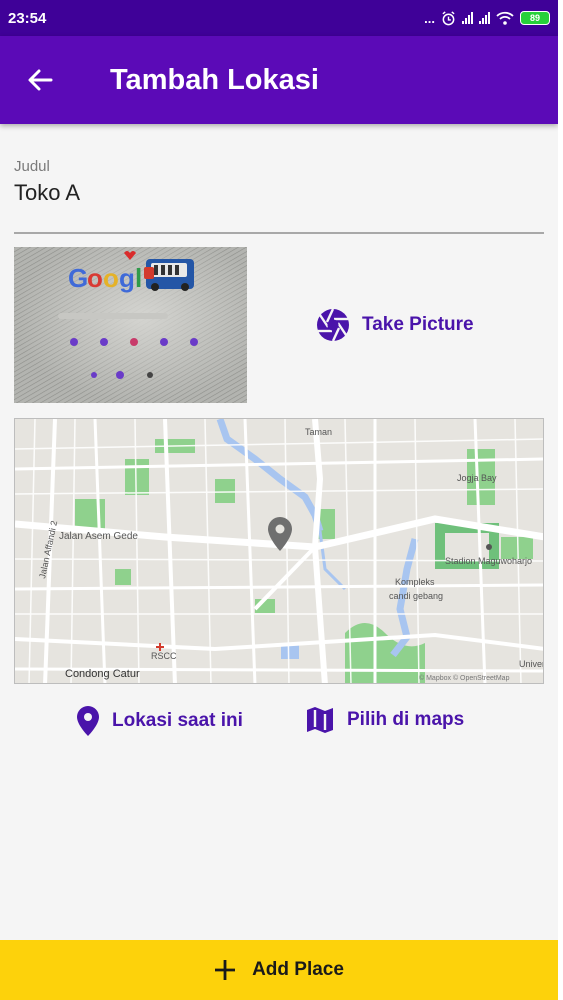 Image resolution: width=563 pixels, height=1000 pixels. What do you see at coordinates (298, 969) in the screenshot?
I see `add-place-label: Add Place` at bounding box center [298, 969].